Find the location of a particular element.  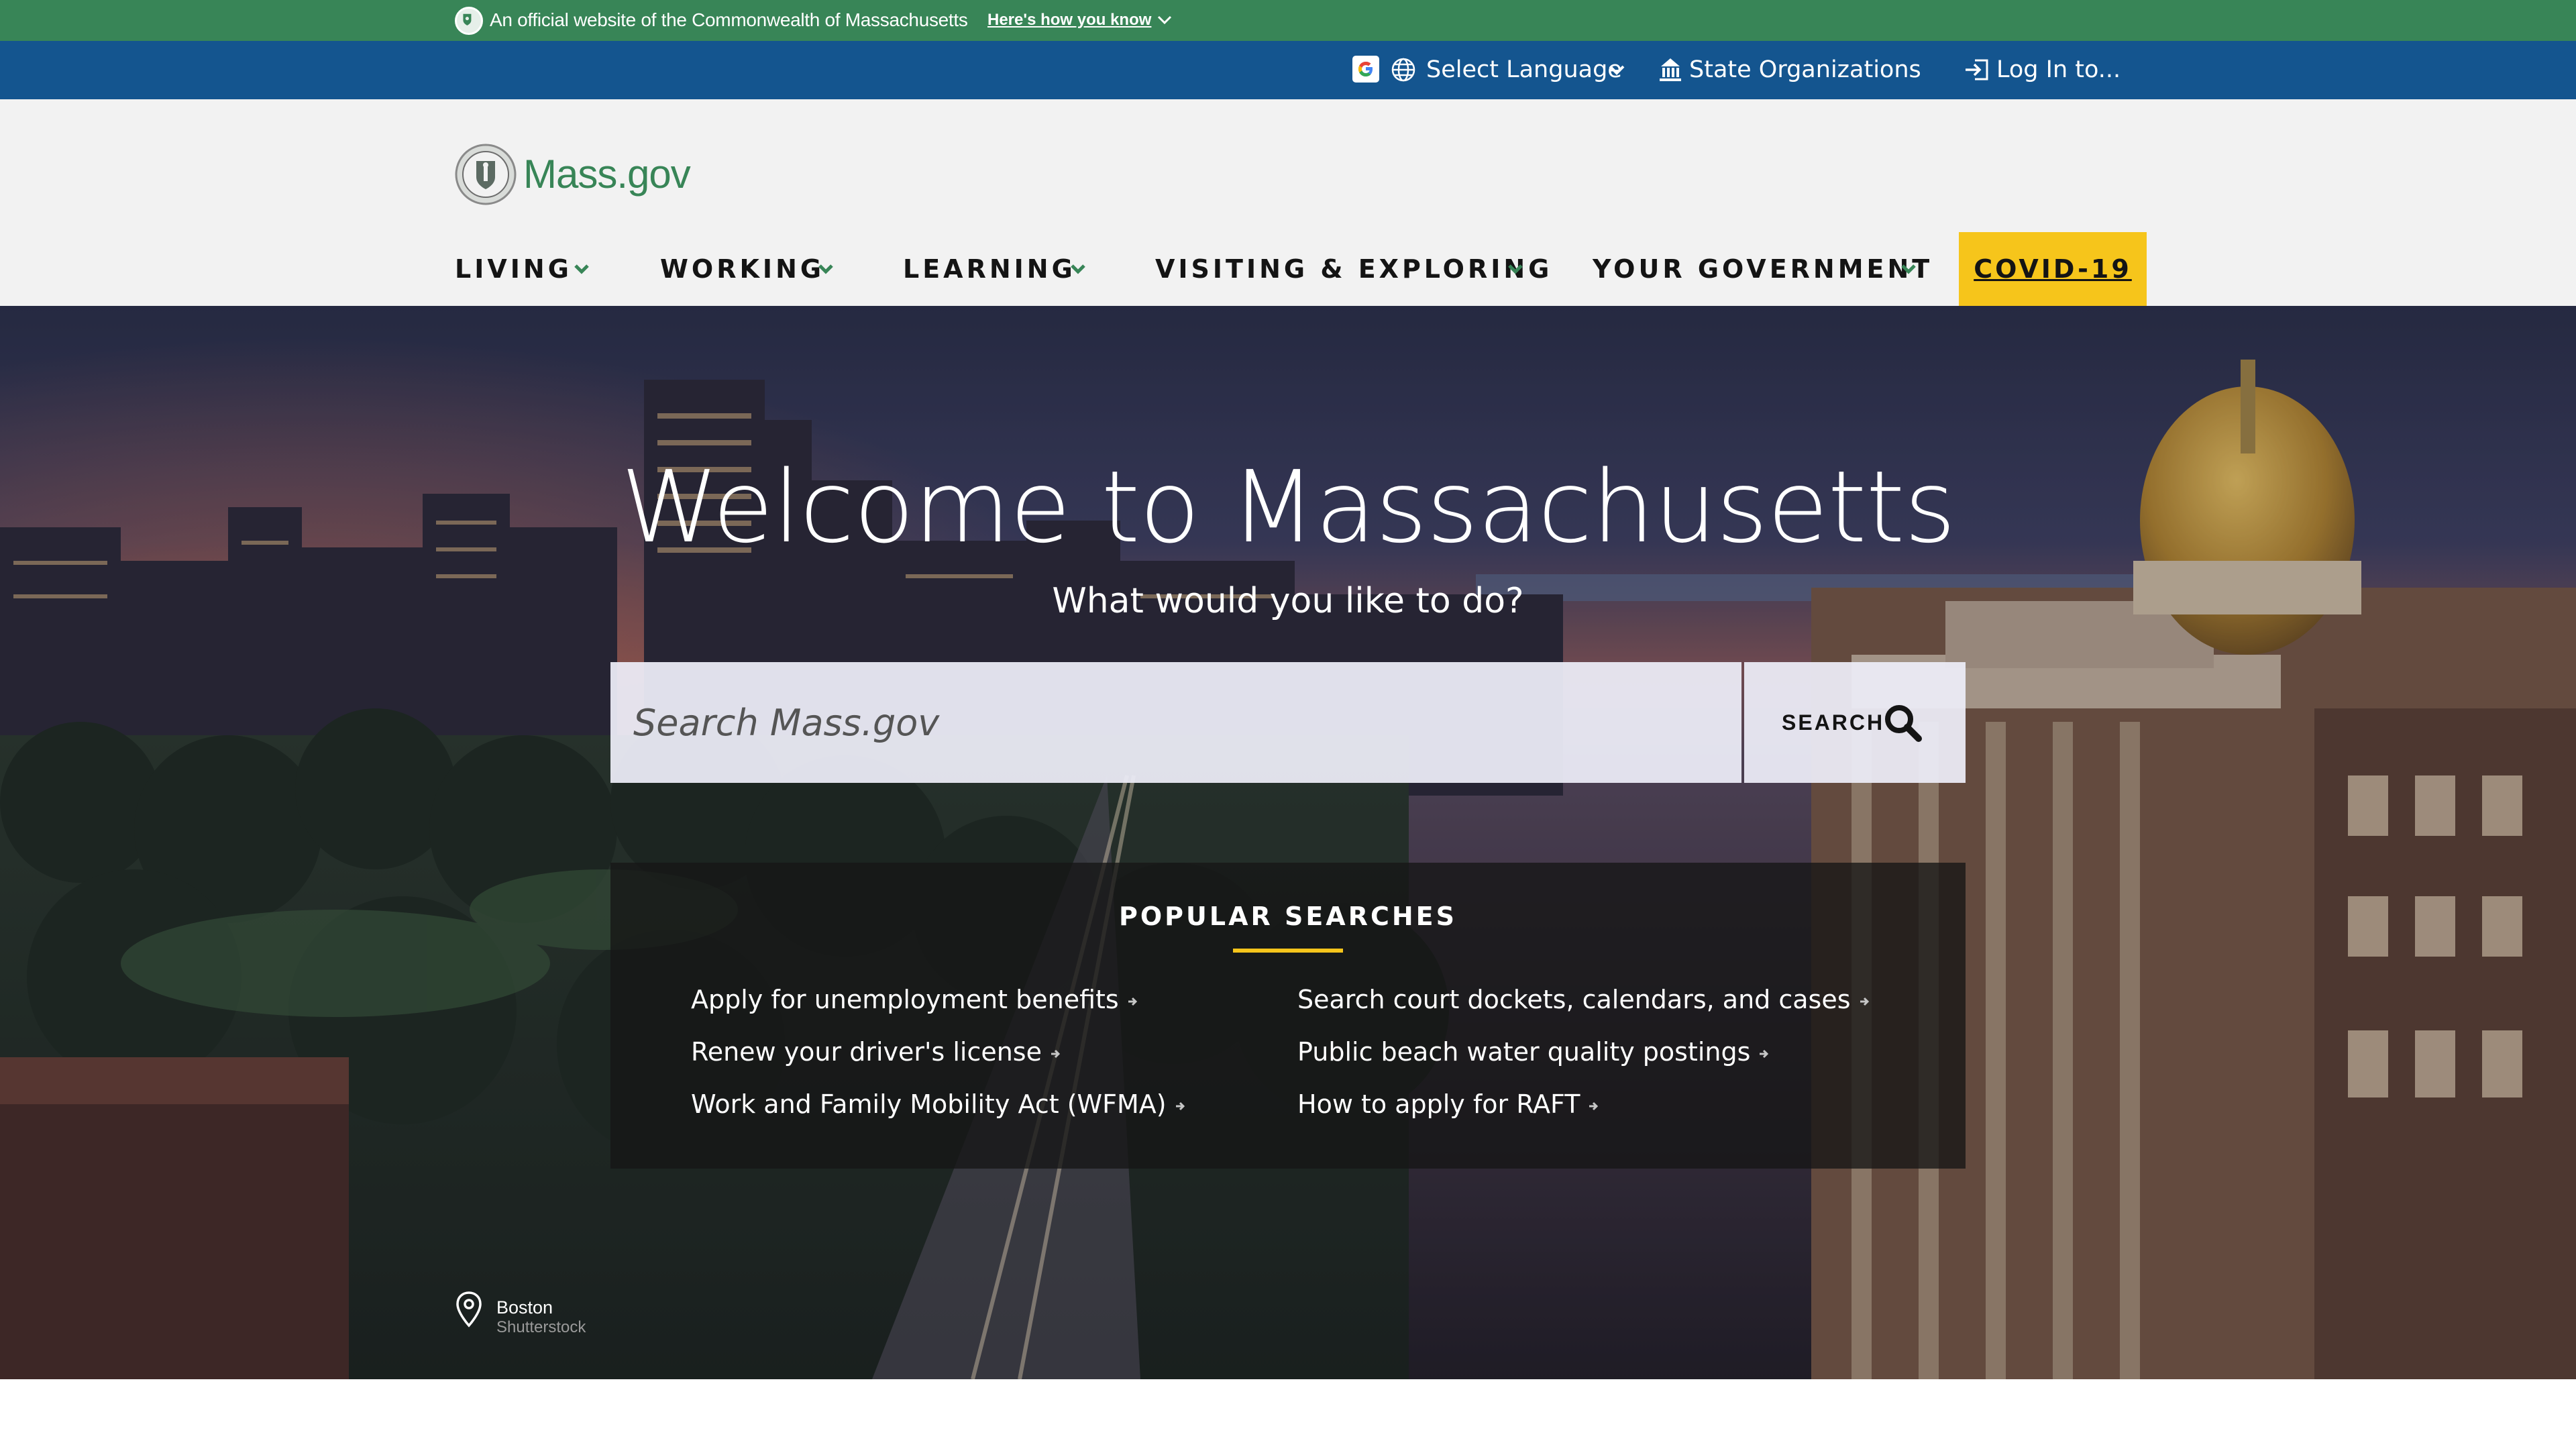

nav-living: LIVING is located at coordinates (513, 269).